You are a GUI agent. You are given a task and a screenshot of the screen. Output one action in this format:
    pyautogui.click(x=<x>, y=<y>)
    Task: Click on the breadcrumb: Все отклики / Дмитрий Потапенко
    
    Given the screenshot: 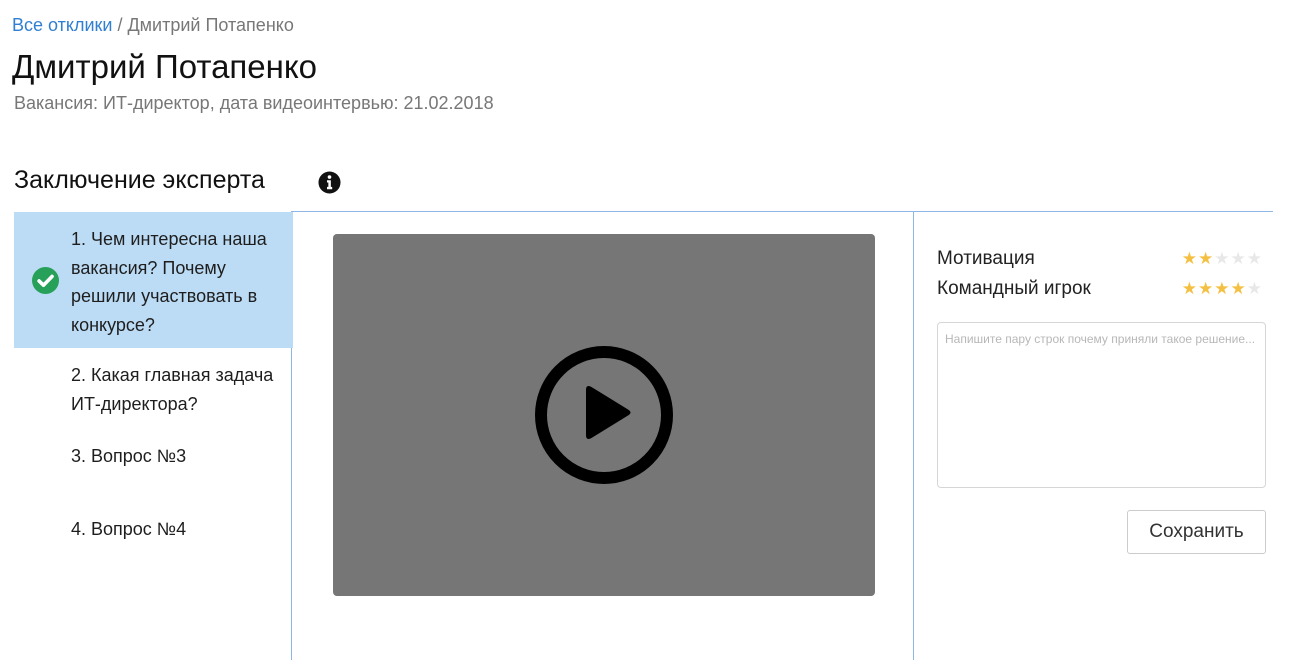 What is the action you would take?
    pyautogui.click(x=153, y=25)
    